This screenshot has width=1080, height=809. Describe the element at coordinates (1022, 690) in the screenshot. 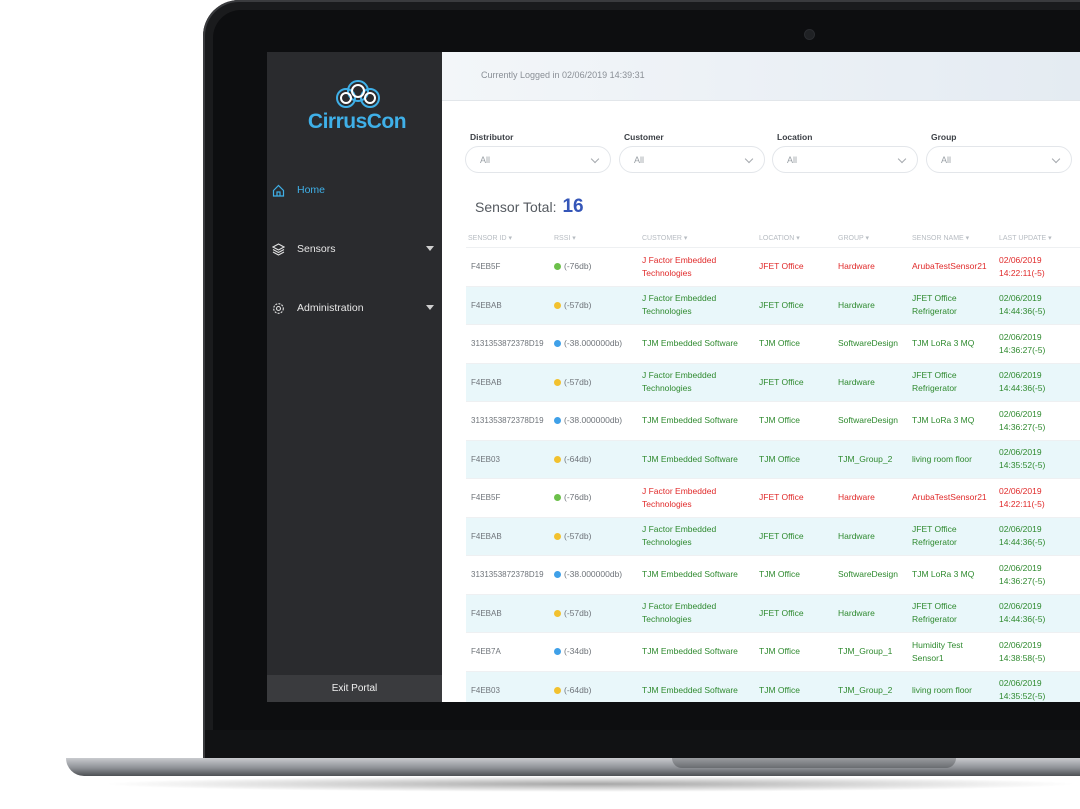

I see `cell-last-update-text: 02/06/2019 14:35:52(-5)` at that location.